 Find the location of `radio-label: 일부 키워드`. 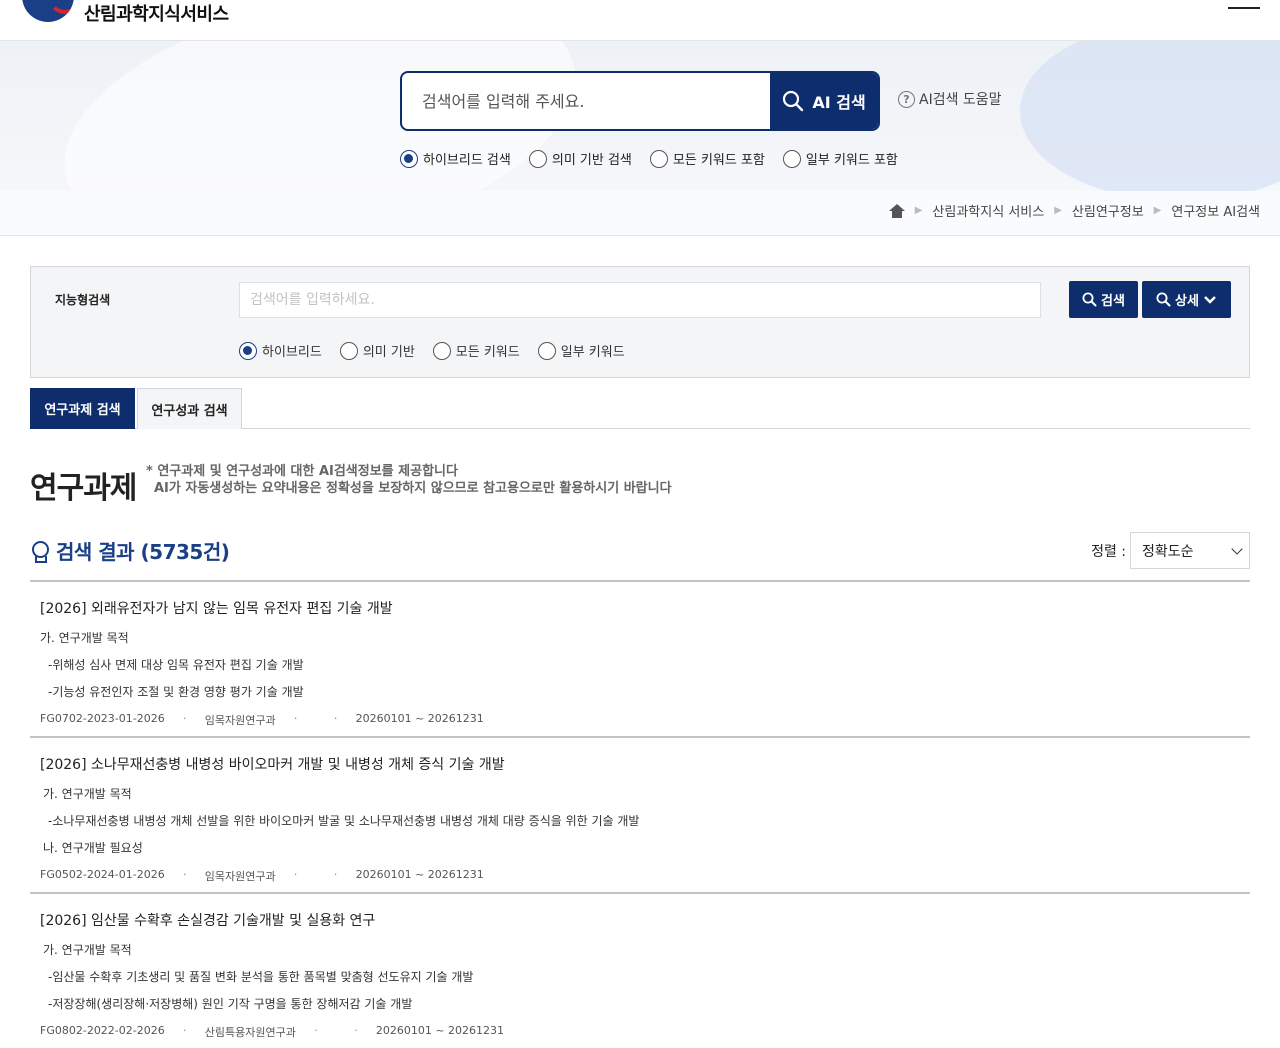

radio-label: 일부 키워드 is located at coordinates (592, 352).